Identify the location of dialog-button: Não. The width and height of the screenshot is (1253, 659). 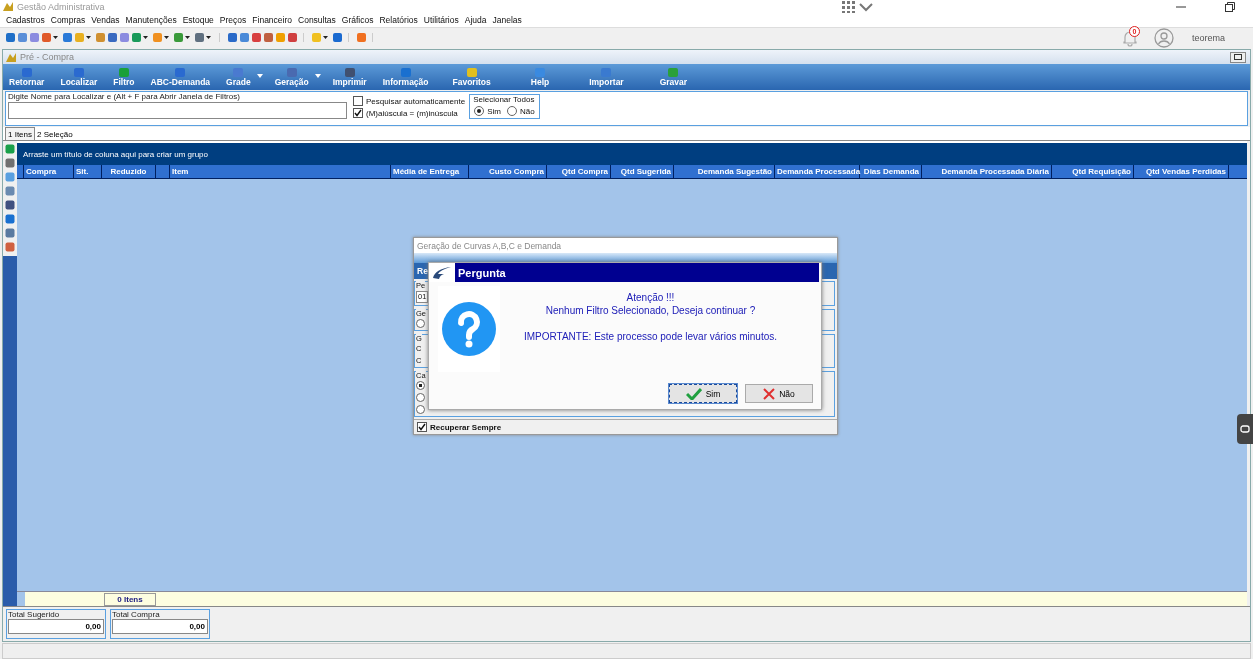
(779, 393).